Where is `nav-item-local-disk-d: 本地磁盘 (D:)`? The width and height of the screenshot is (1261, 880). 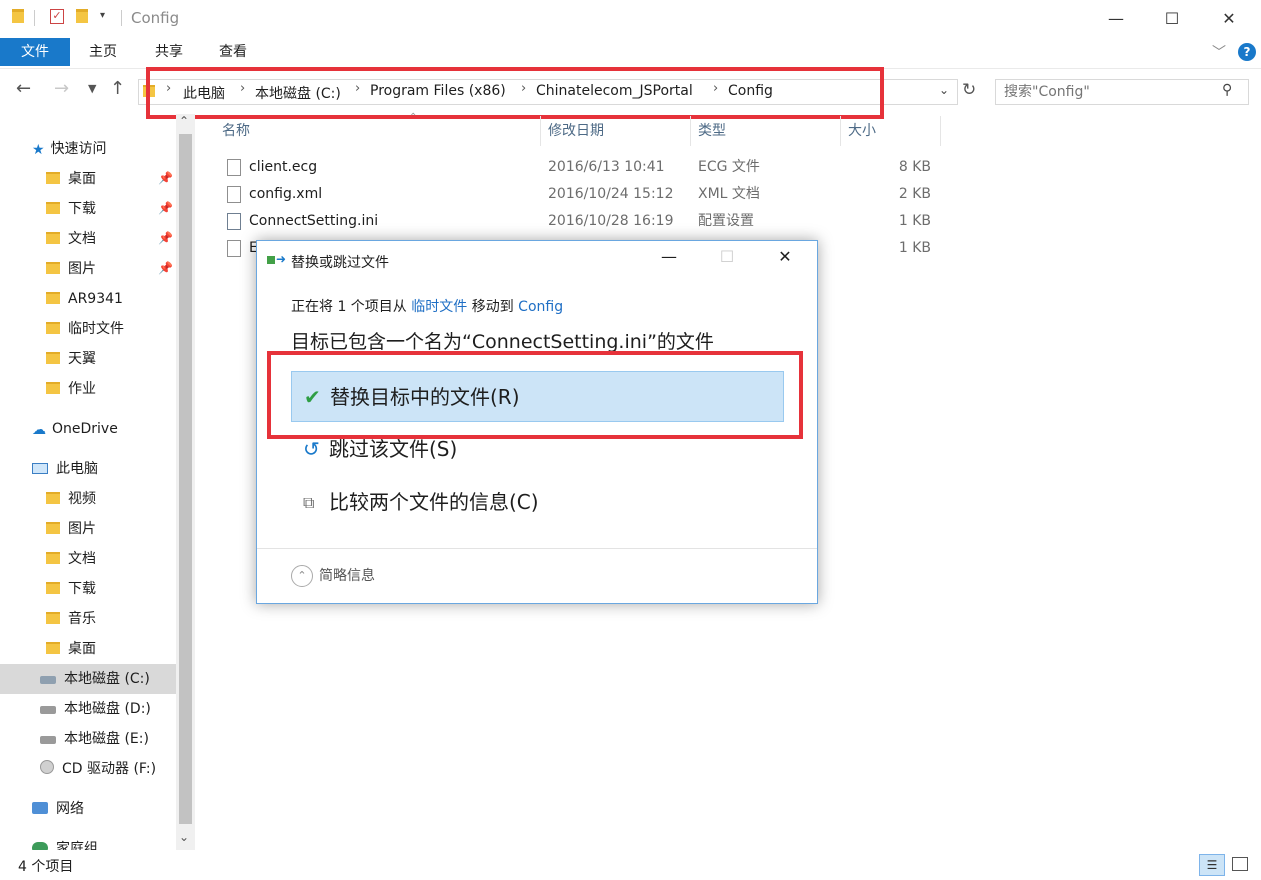 nav-item-local-disk-d: 本地磁盘 (D:) is located at coordinates (95, 709).